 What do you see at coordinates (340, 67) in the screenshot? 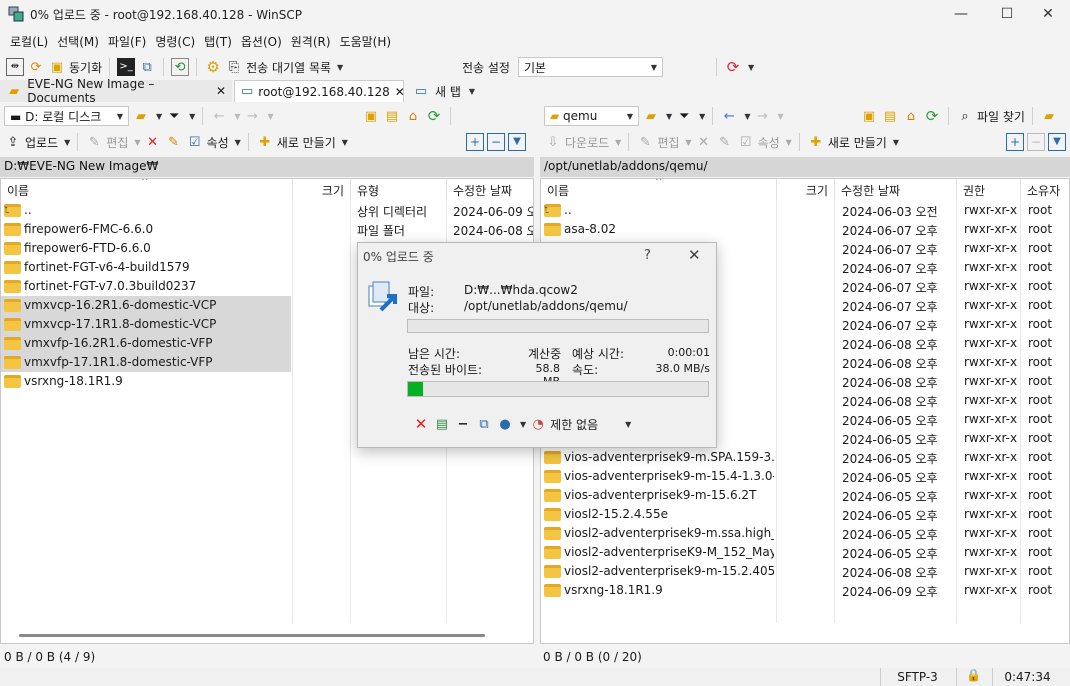
I see `queue-dropdown-arrow: ▼` at bounding box center [340, 67].